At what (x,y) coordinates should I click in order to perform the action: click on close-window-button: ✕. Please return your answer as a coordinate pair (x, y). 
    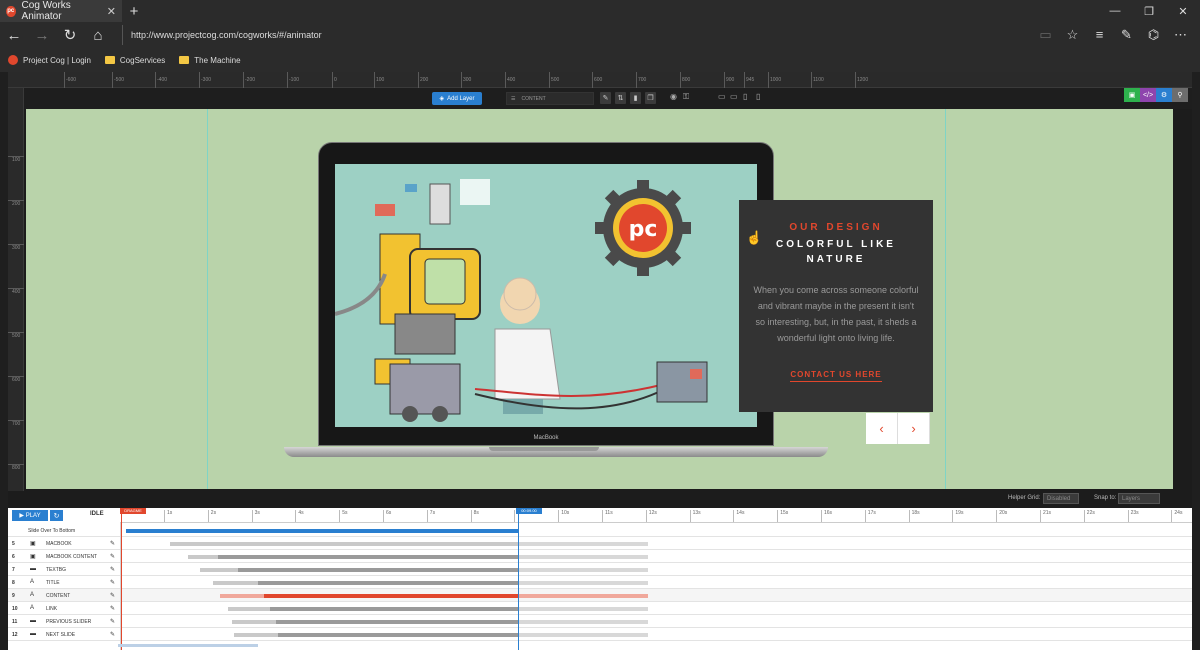
    Looking at the image, I should click on (1183, 11).